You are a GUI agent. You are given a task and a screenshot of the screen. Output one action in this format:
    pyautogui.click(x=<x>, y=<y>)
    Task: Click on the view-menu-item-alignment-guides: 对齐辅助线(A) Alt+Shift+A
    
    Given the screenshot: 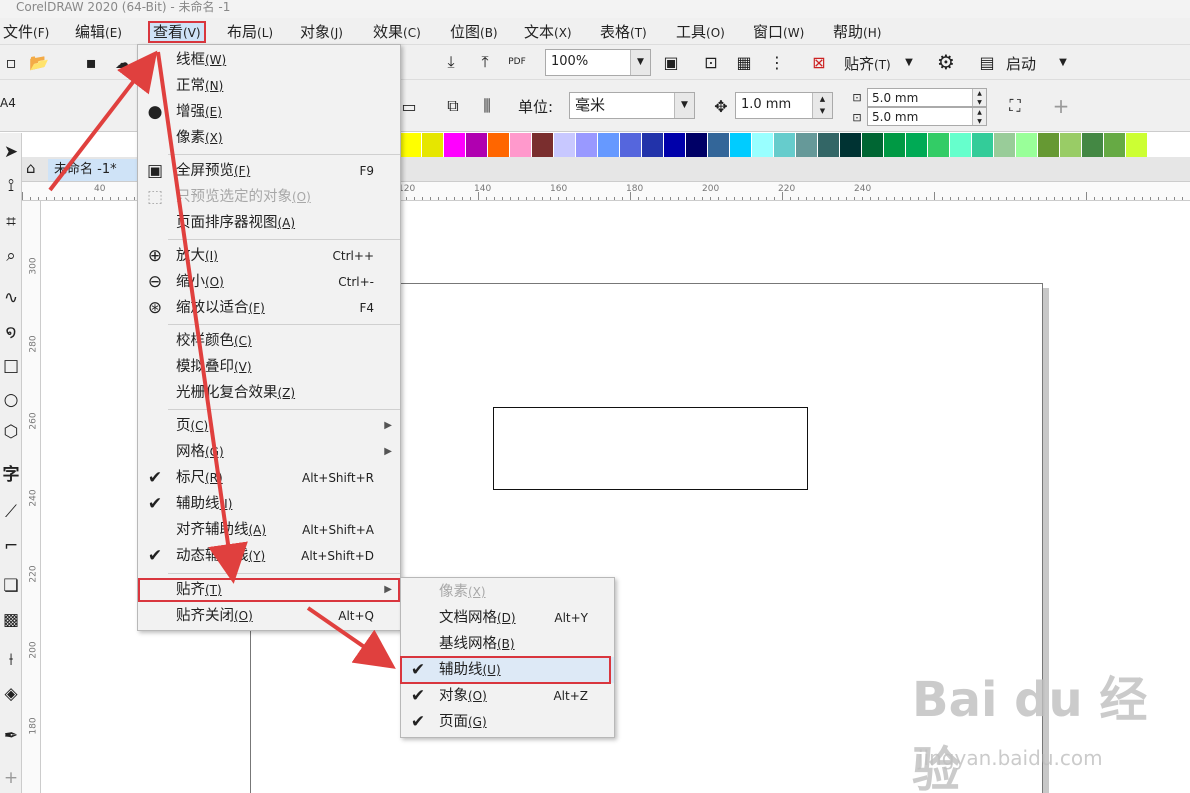 What is the action you would take?
    pyautogui.click(x=269, y=530)
    